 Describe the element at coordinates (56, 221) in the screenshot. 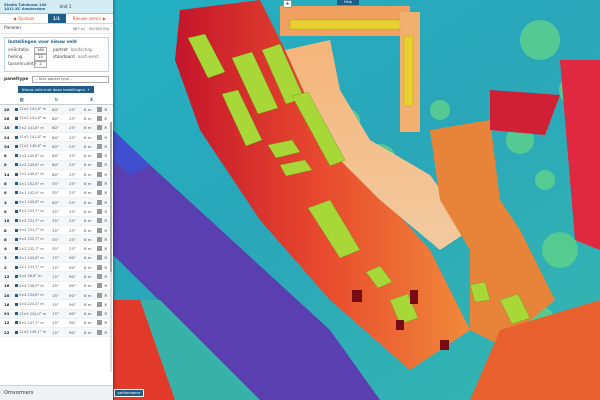

I see `table-row: 10 5×2 231,7° m 35° 25° 6 m ✕` at that location.